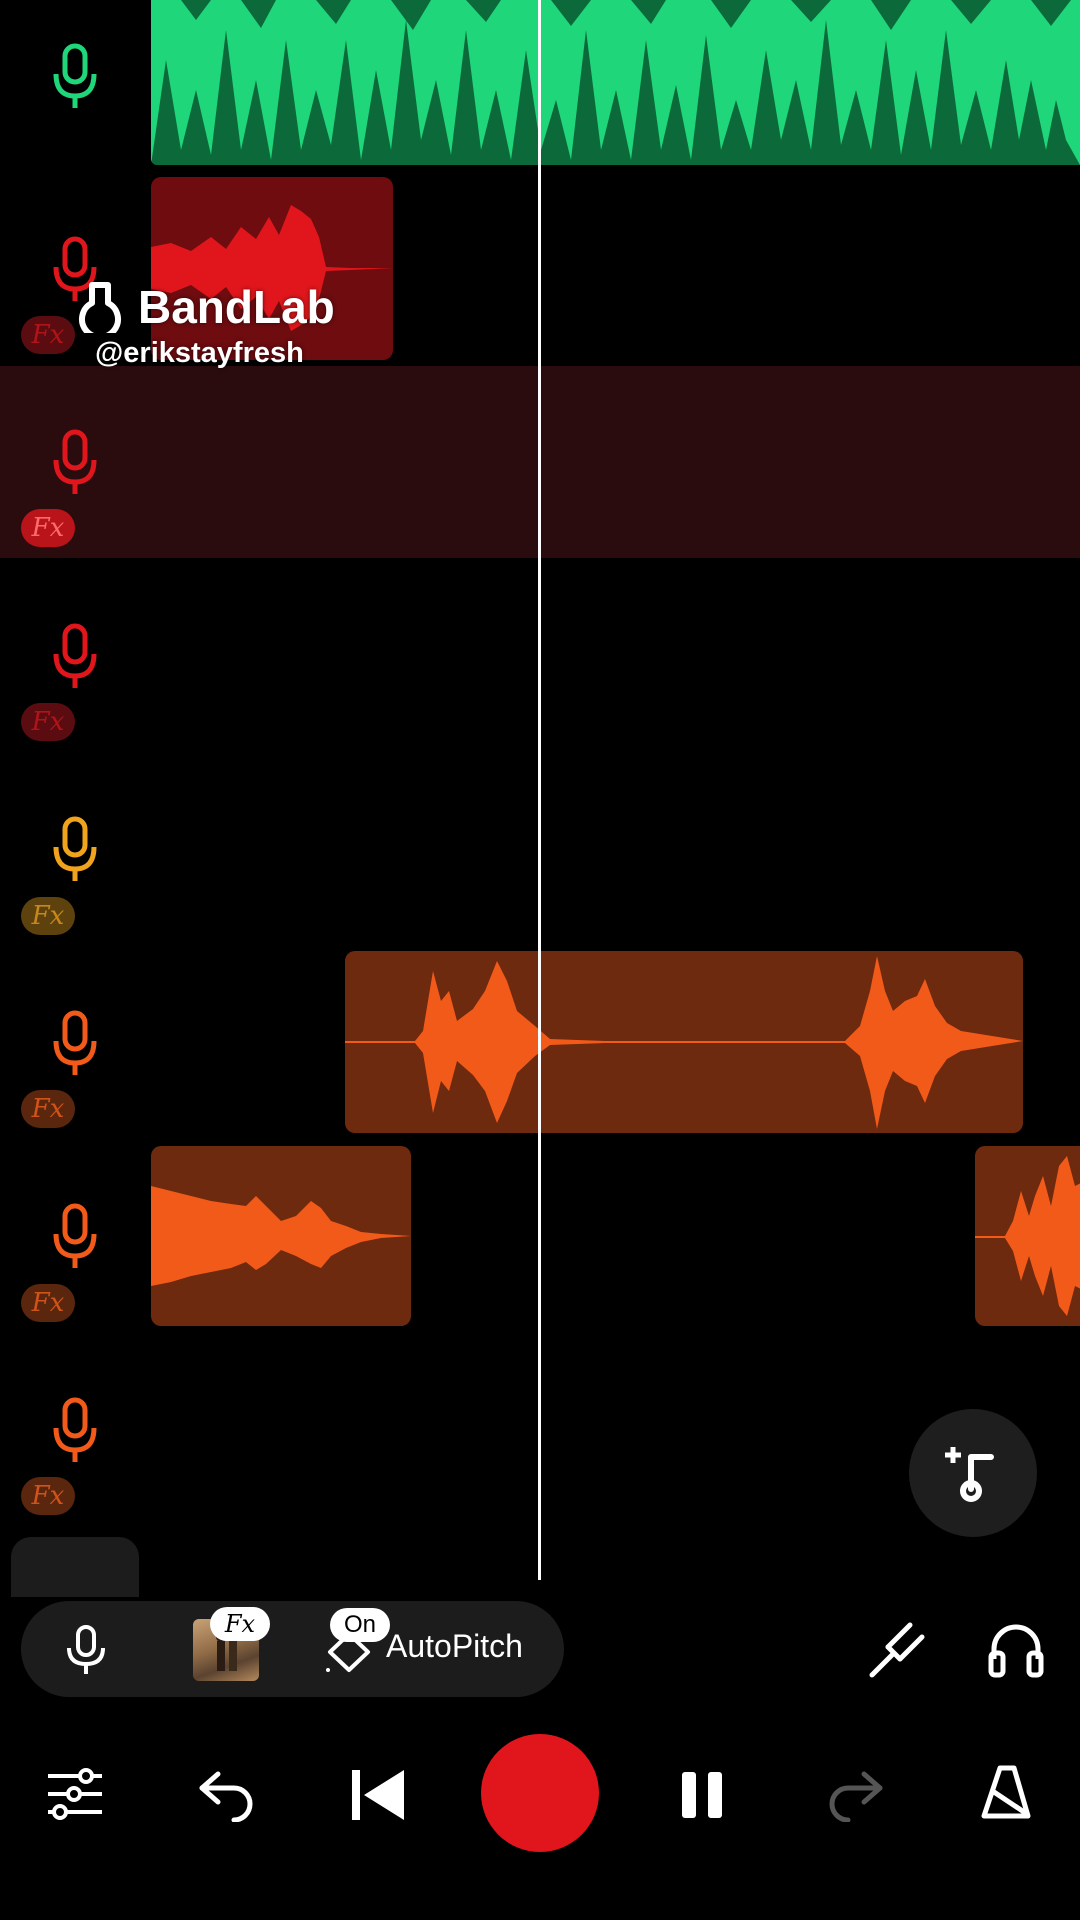 This screenshot has height=1920, width=1080. Describe the element at coordinates (75, 1567) in the screenshot. I see `track-drawer-handle` at that location.